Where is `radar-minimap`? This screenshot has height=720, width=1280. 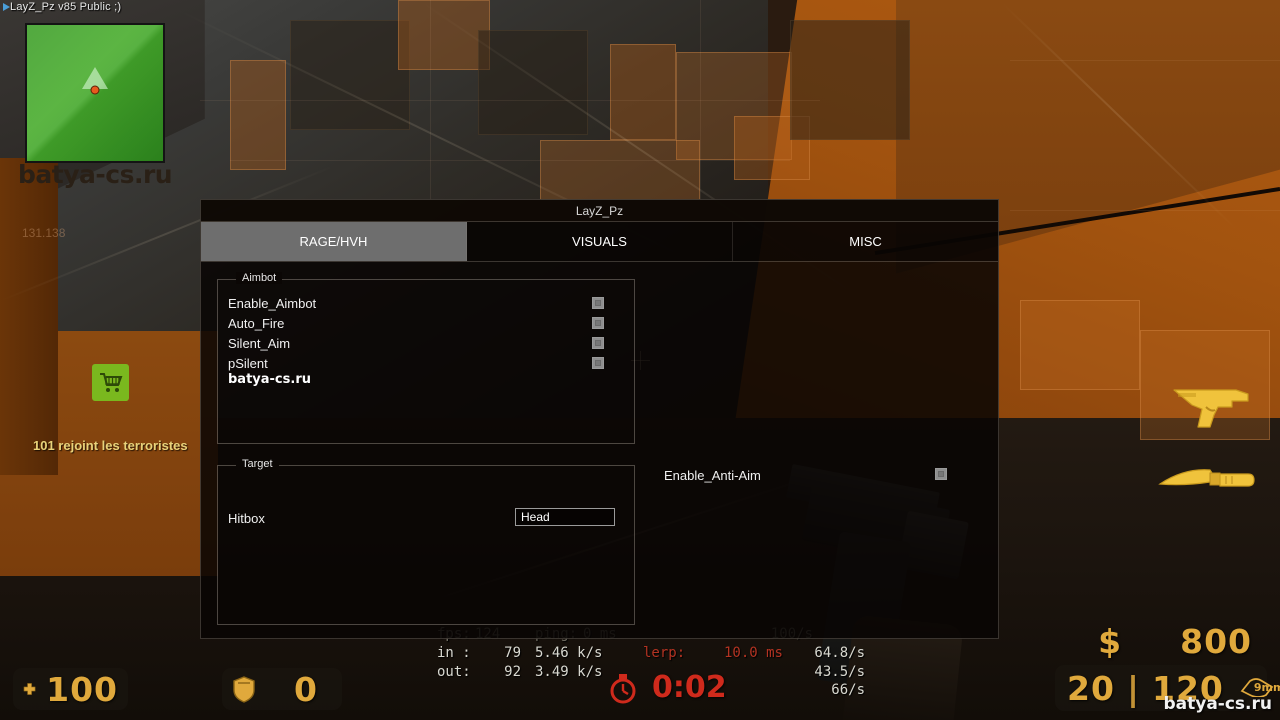
radar-minimap is located at coordinates (95, 93).